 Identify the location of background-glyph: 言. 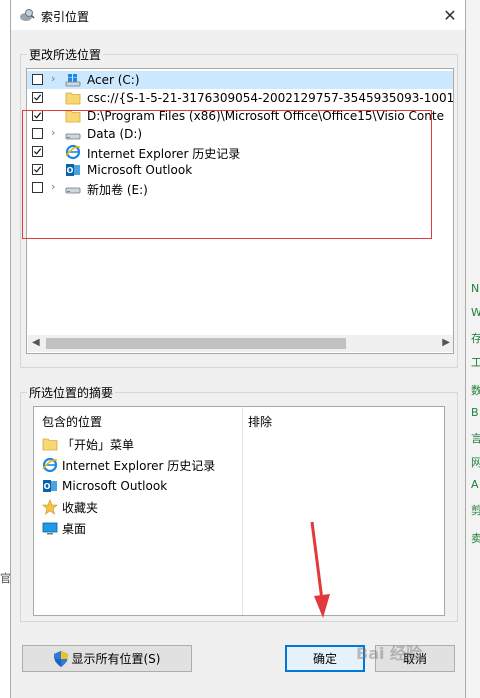
(475, 438).